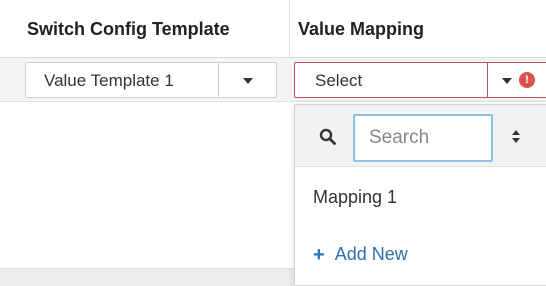  Describe the element at coordinates (516, 140) in the screenshot. I see `sort-down-icon` at that location.